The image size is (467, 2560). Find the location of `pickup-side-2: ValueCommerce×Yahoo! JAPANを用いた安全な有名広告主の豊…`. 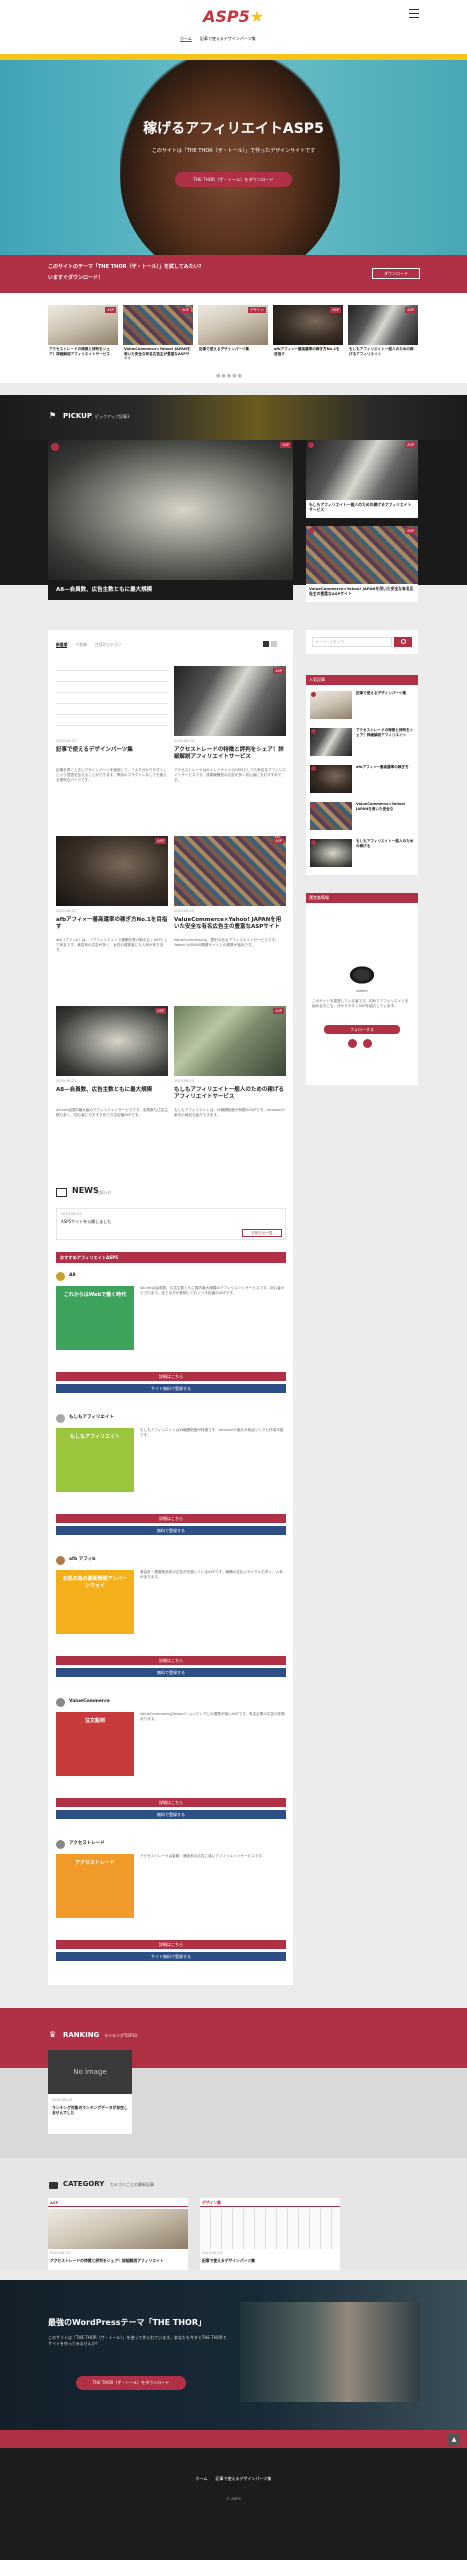

pickup-side-2: ValueCommerce×Yahoo! JAPANを用いた安全な有名広告主の豊… is located at coordinates (362, 564).